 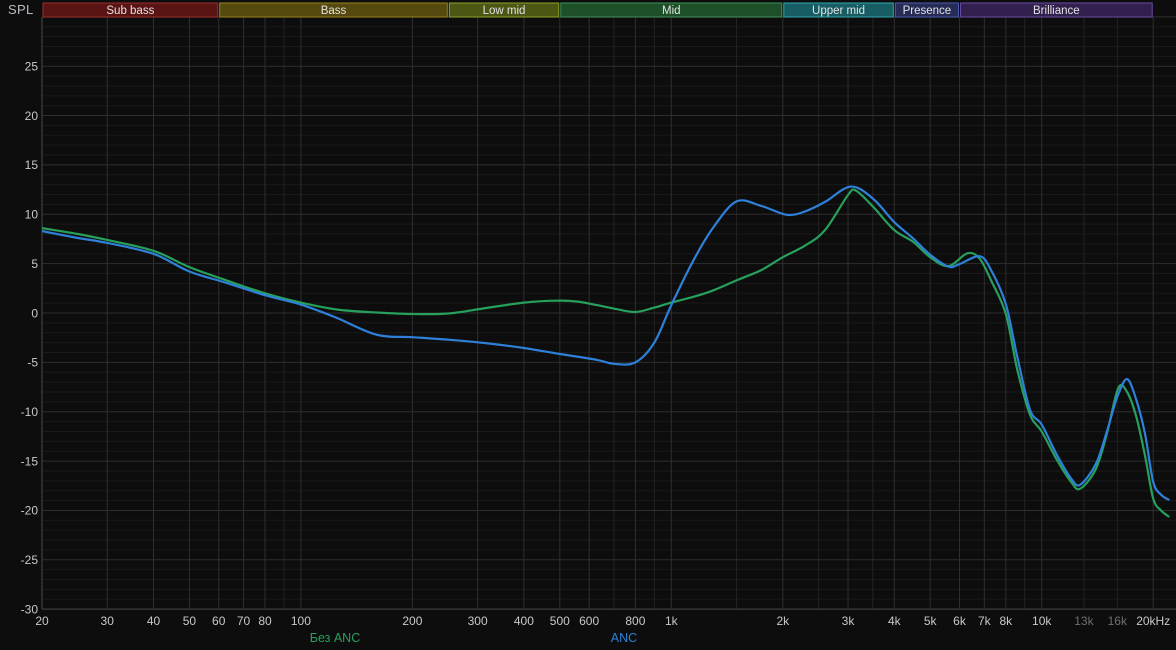 What do you see at coordinates (30, 461) in the screenshot?
I see `y-tick-label: -15` at bounding box center [30, 461].